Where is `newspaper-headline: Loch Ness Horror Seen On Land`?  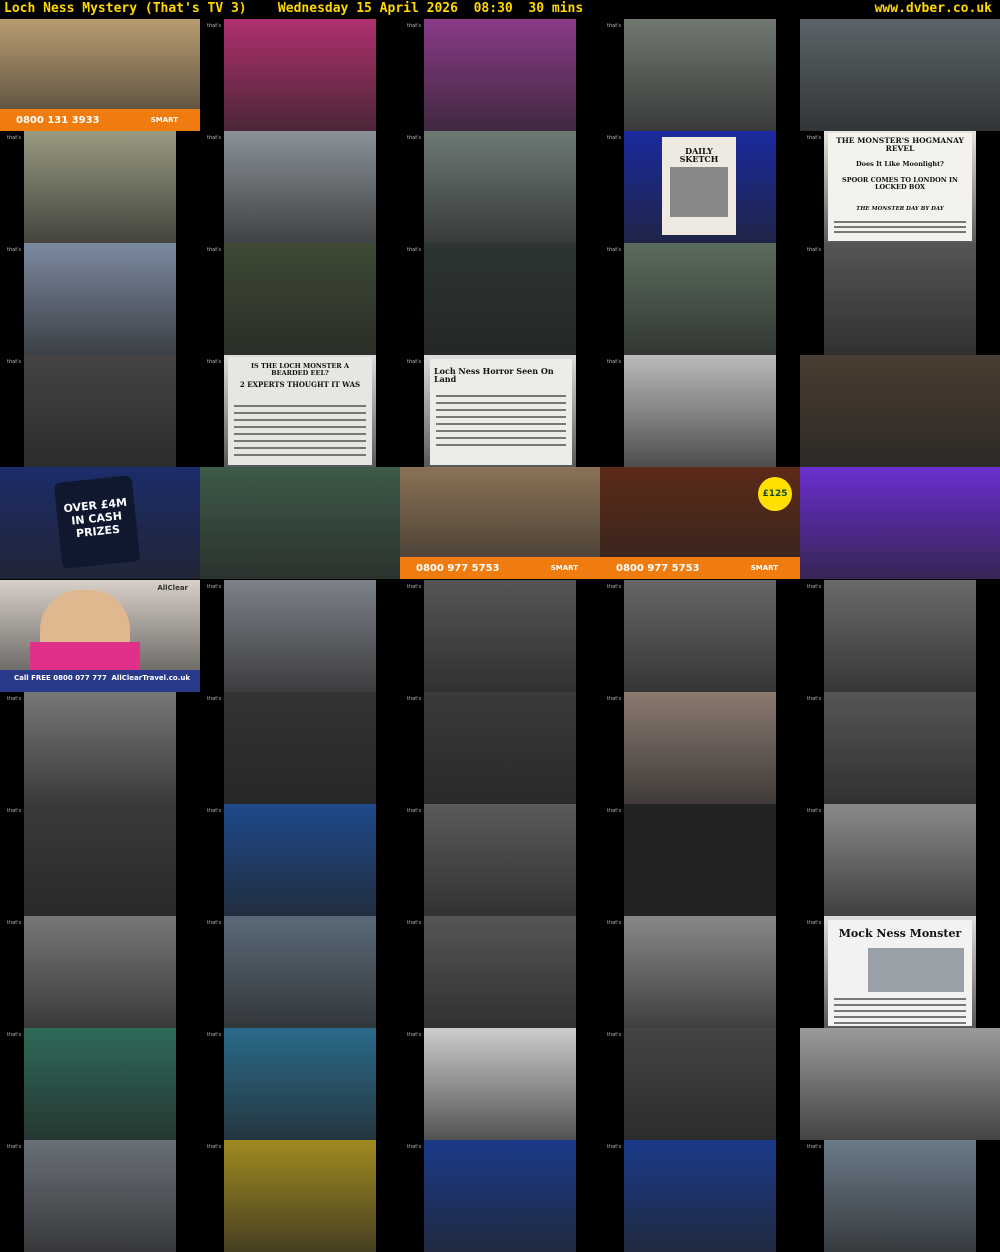 newspaper-headline: Loch Ness Horror Seen On Land is located at coordinates (494, 375).